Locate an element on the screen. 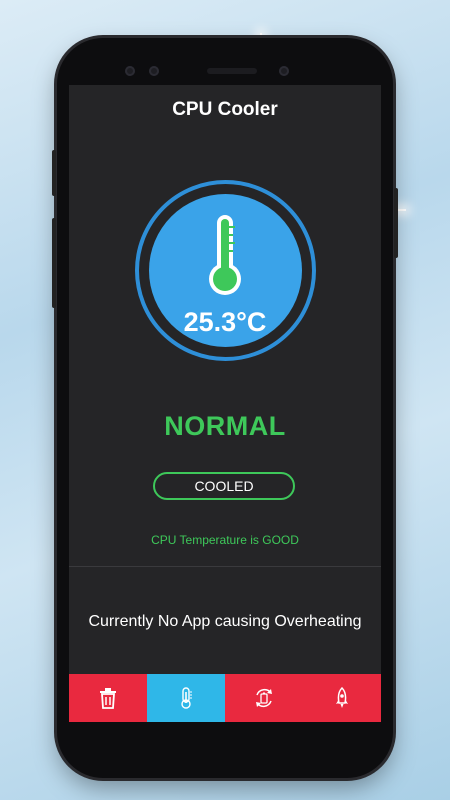  temperature-value: 25.3°C is located at coordinates (225, 322).